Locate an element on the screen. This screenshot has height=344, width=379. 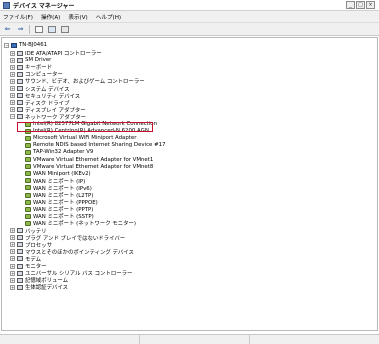
tree-root: − TN-BJ0461 is located at coordinates (25, 45).